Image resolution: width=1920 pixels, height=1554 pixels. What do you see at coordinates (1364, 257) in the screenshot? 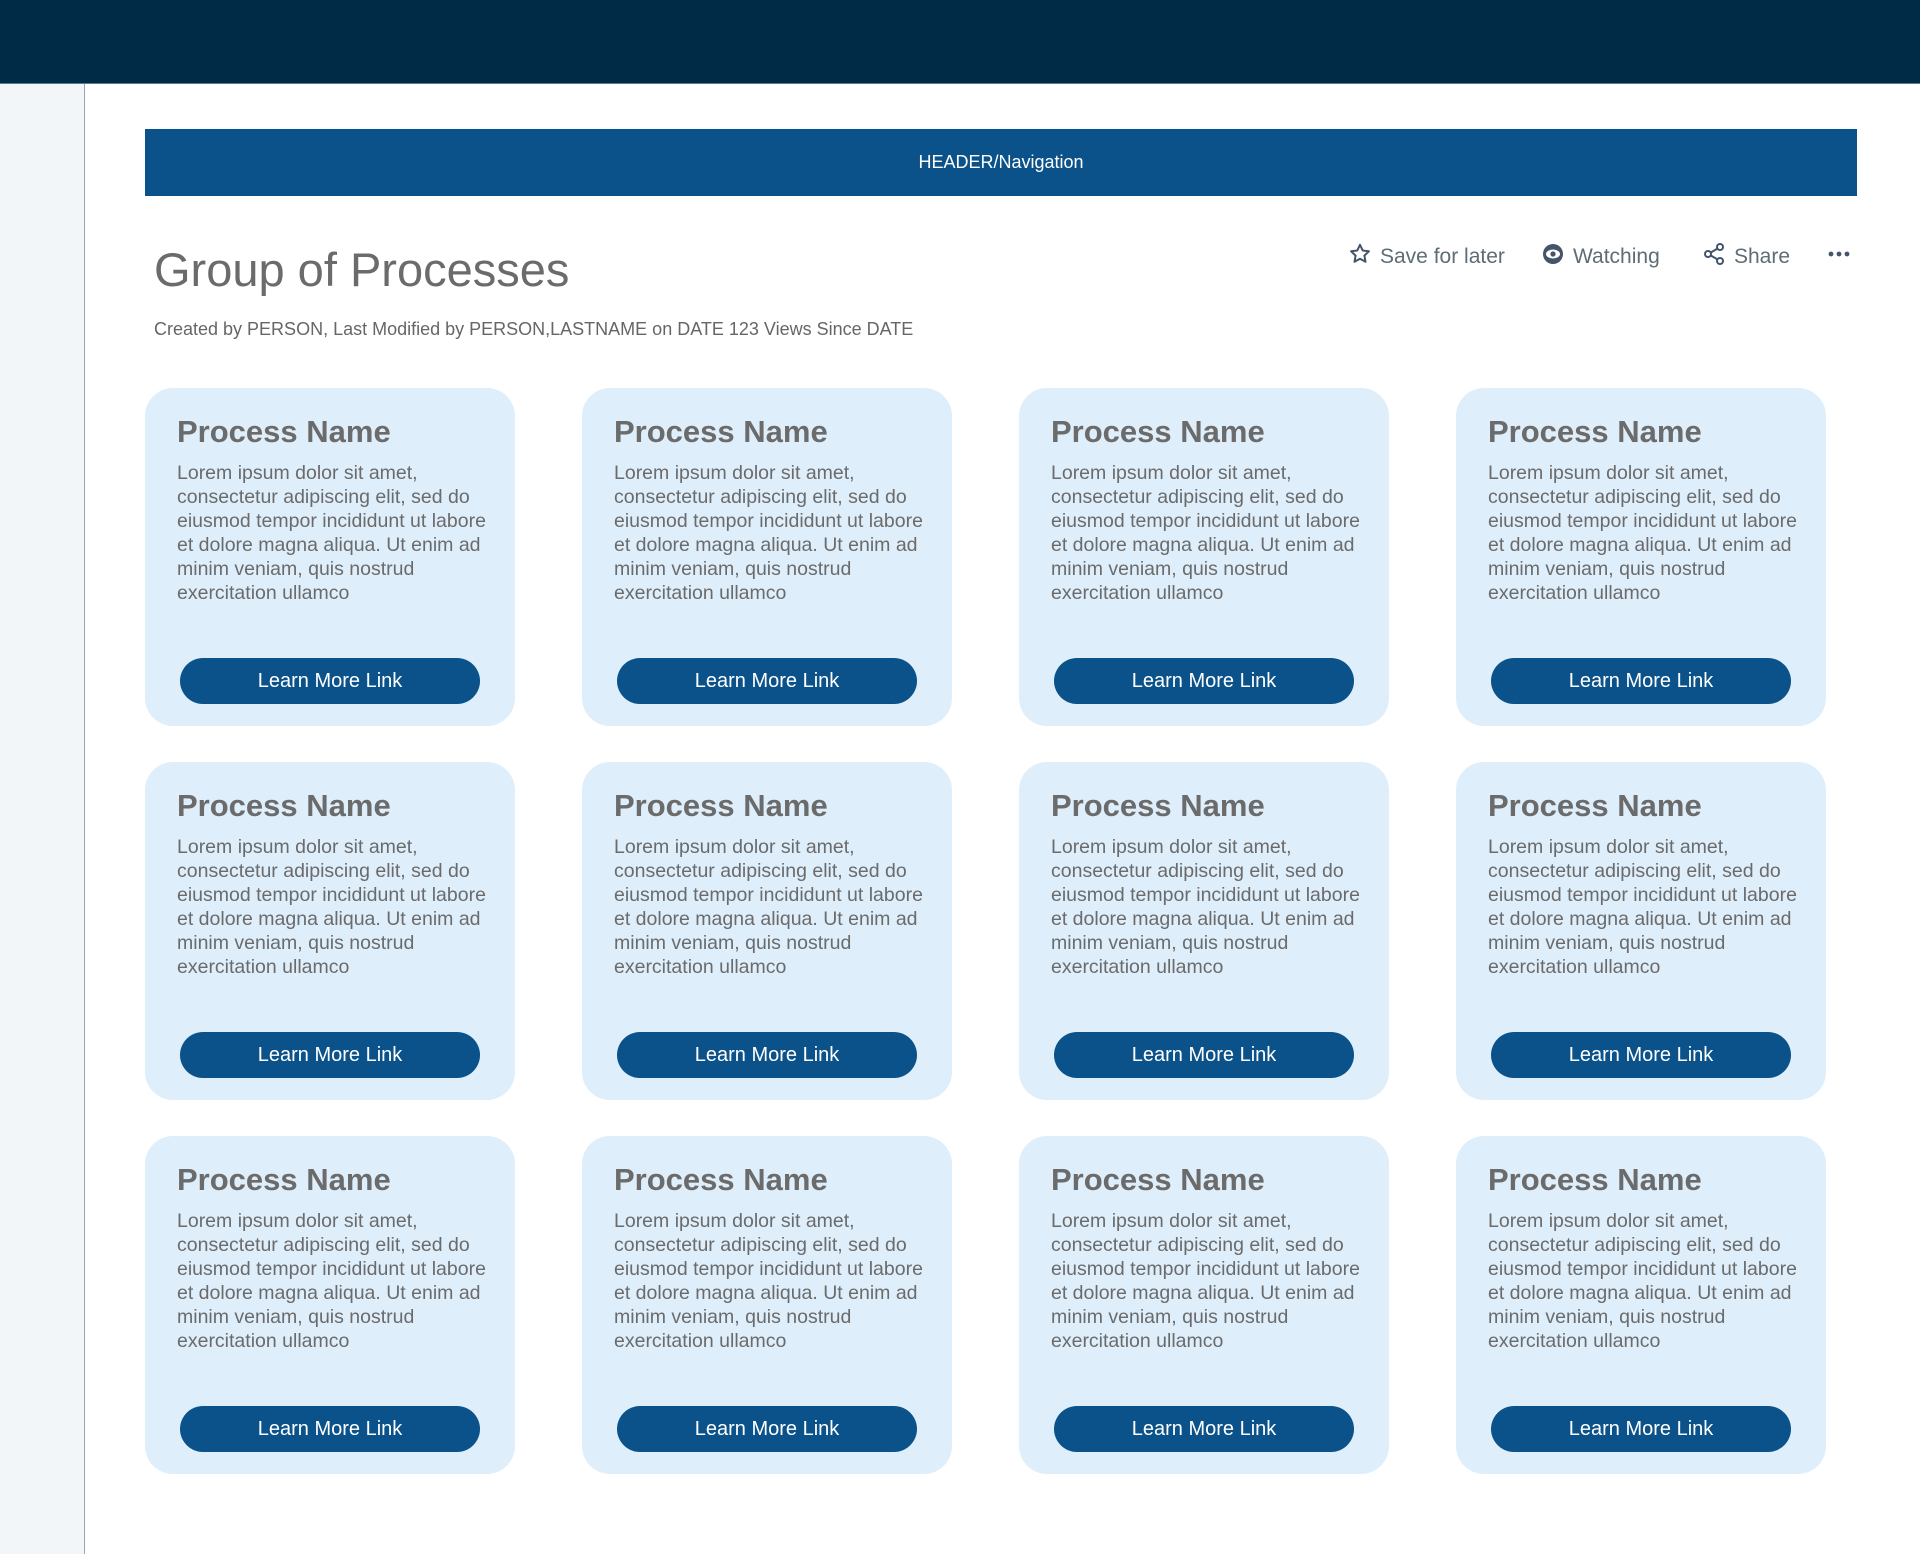
I see `star-icon` at bounding box center [1364, 257].